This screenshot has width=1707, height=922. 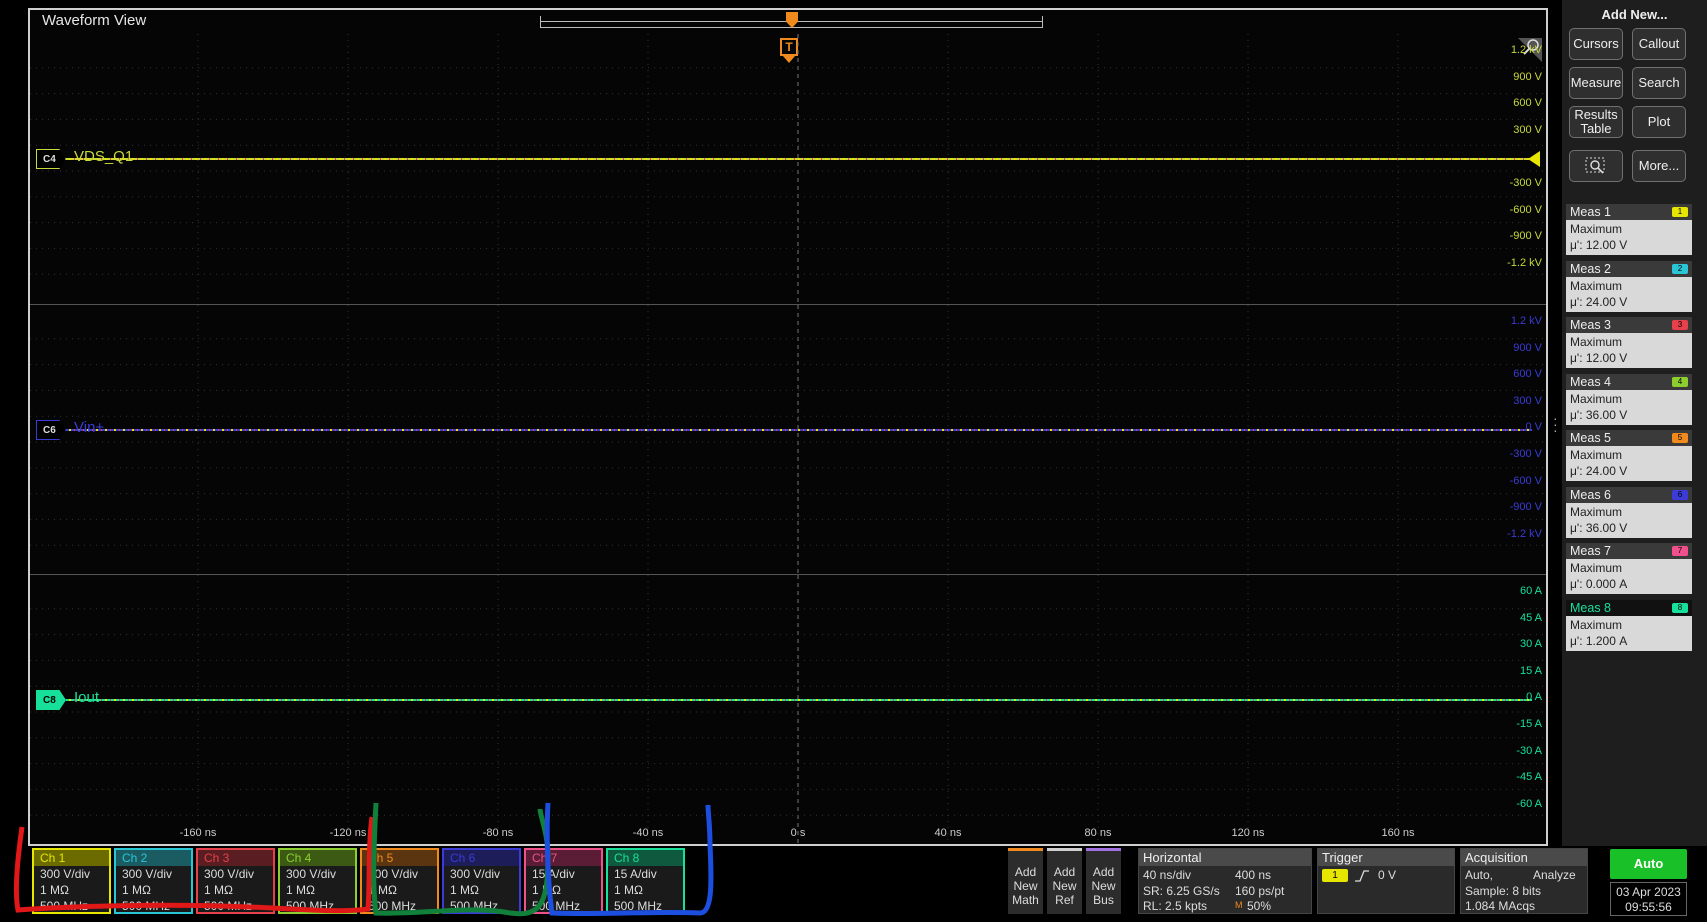 I want to click on horizontal-title: Horizontal, so click(x=1225, y=857).